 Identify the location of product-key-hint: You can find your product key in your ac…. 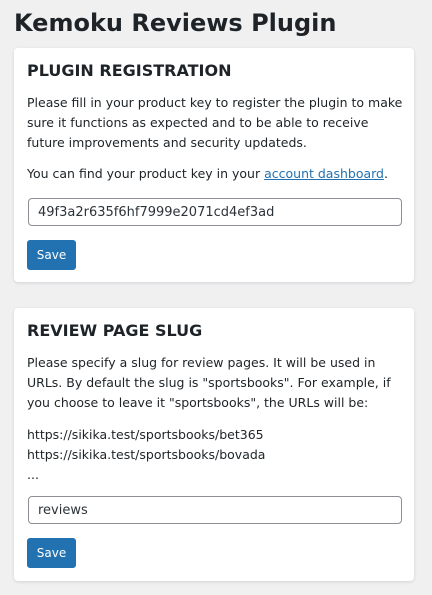
(217, 174).